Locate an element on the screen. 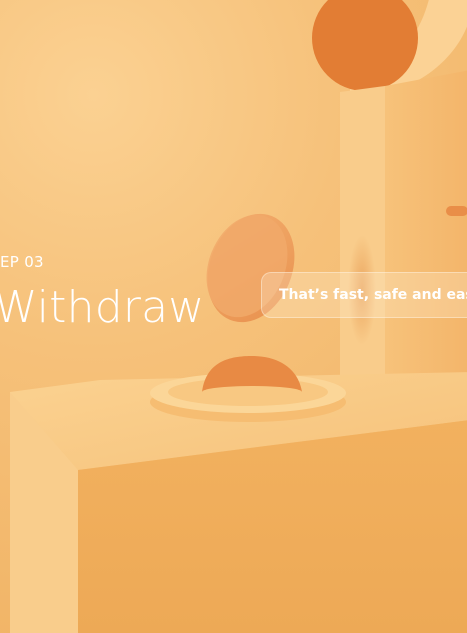 The height and width of the screenshot is (633, 467). tagline-text: That’s fast, safe and easy! is located at coordinates (373, 295).